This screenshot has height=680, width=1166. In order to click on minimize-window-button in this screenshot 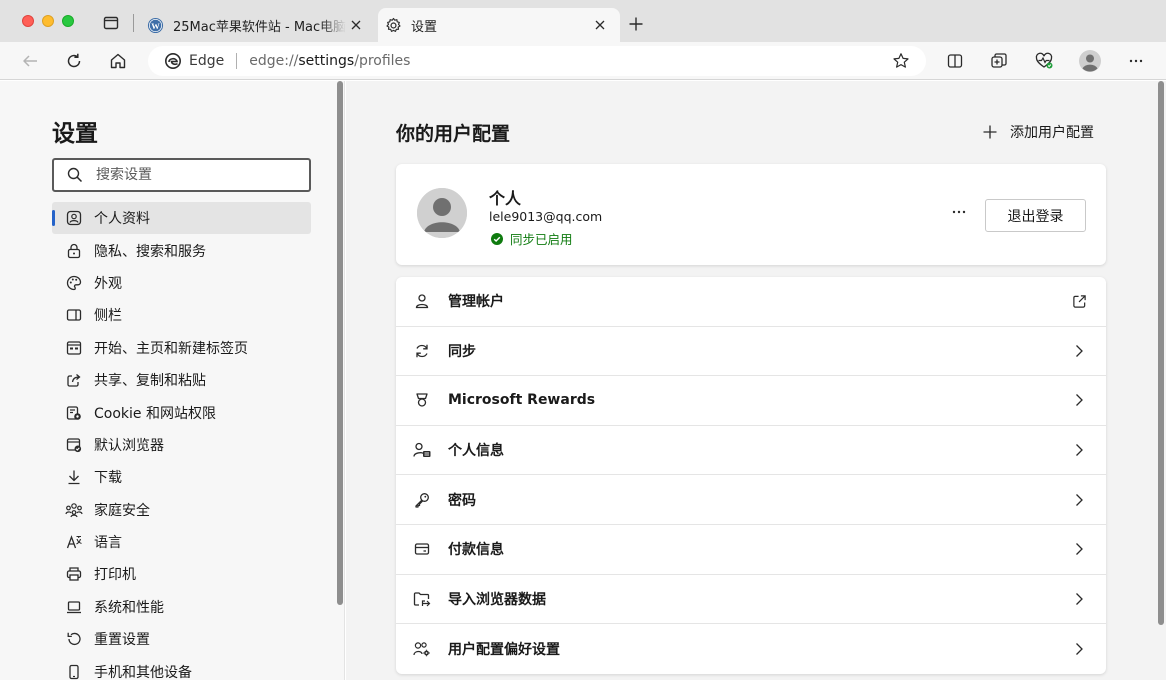, I will do `click(48, 21)`.